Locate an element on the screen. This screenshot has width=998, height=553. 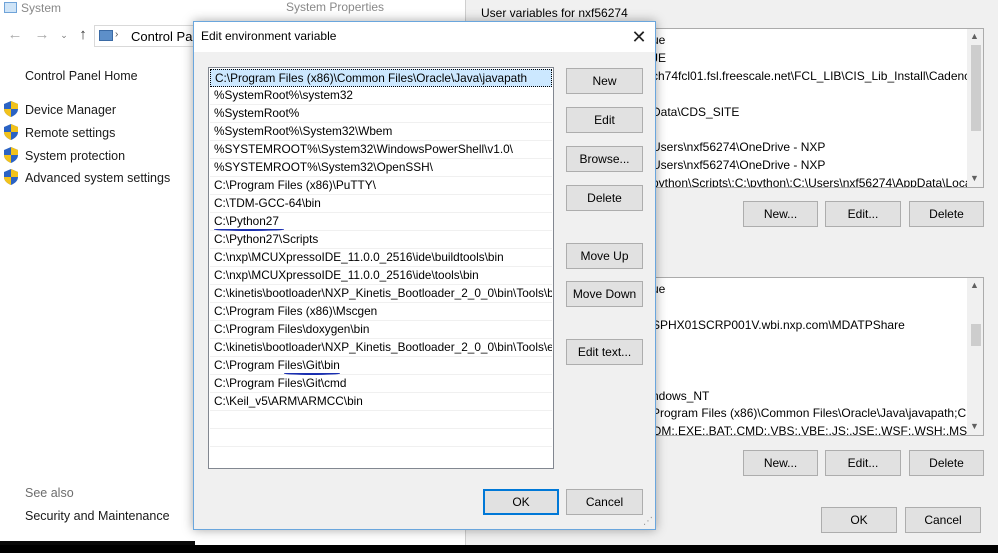
user-delete-button: Delete is located at coordinates (946, 214).